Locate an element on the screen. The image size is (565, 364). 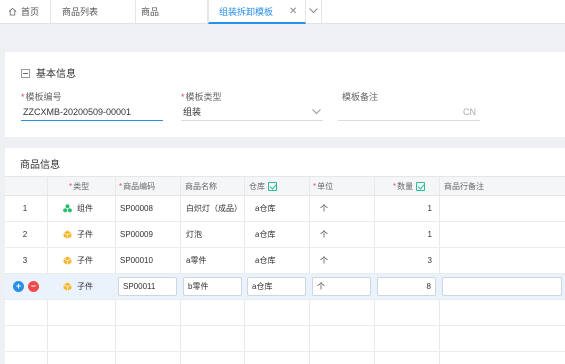
row-name-input: b零件 is located at coordinates (212, 286).